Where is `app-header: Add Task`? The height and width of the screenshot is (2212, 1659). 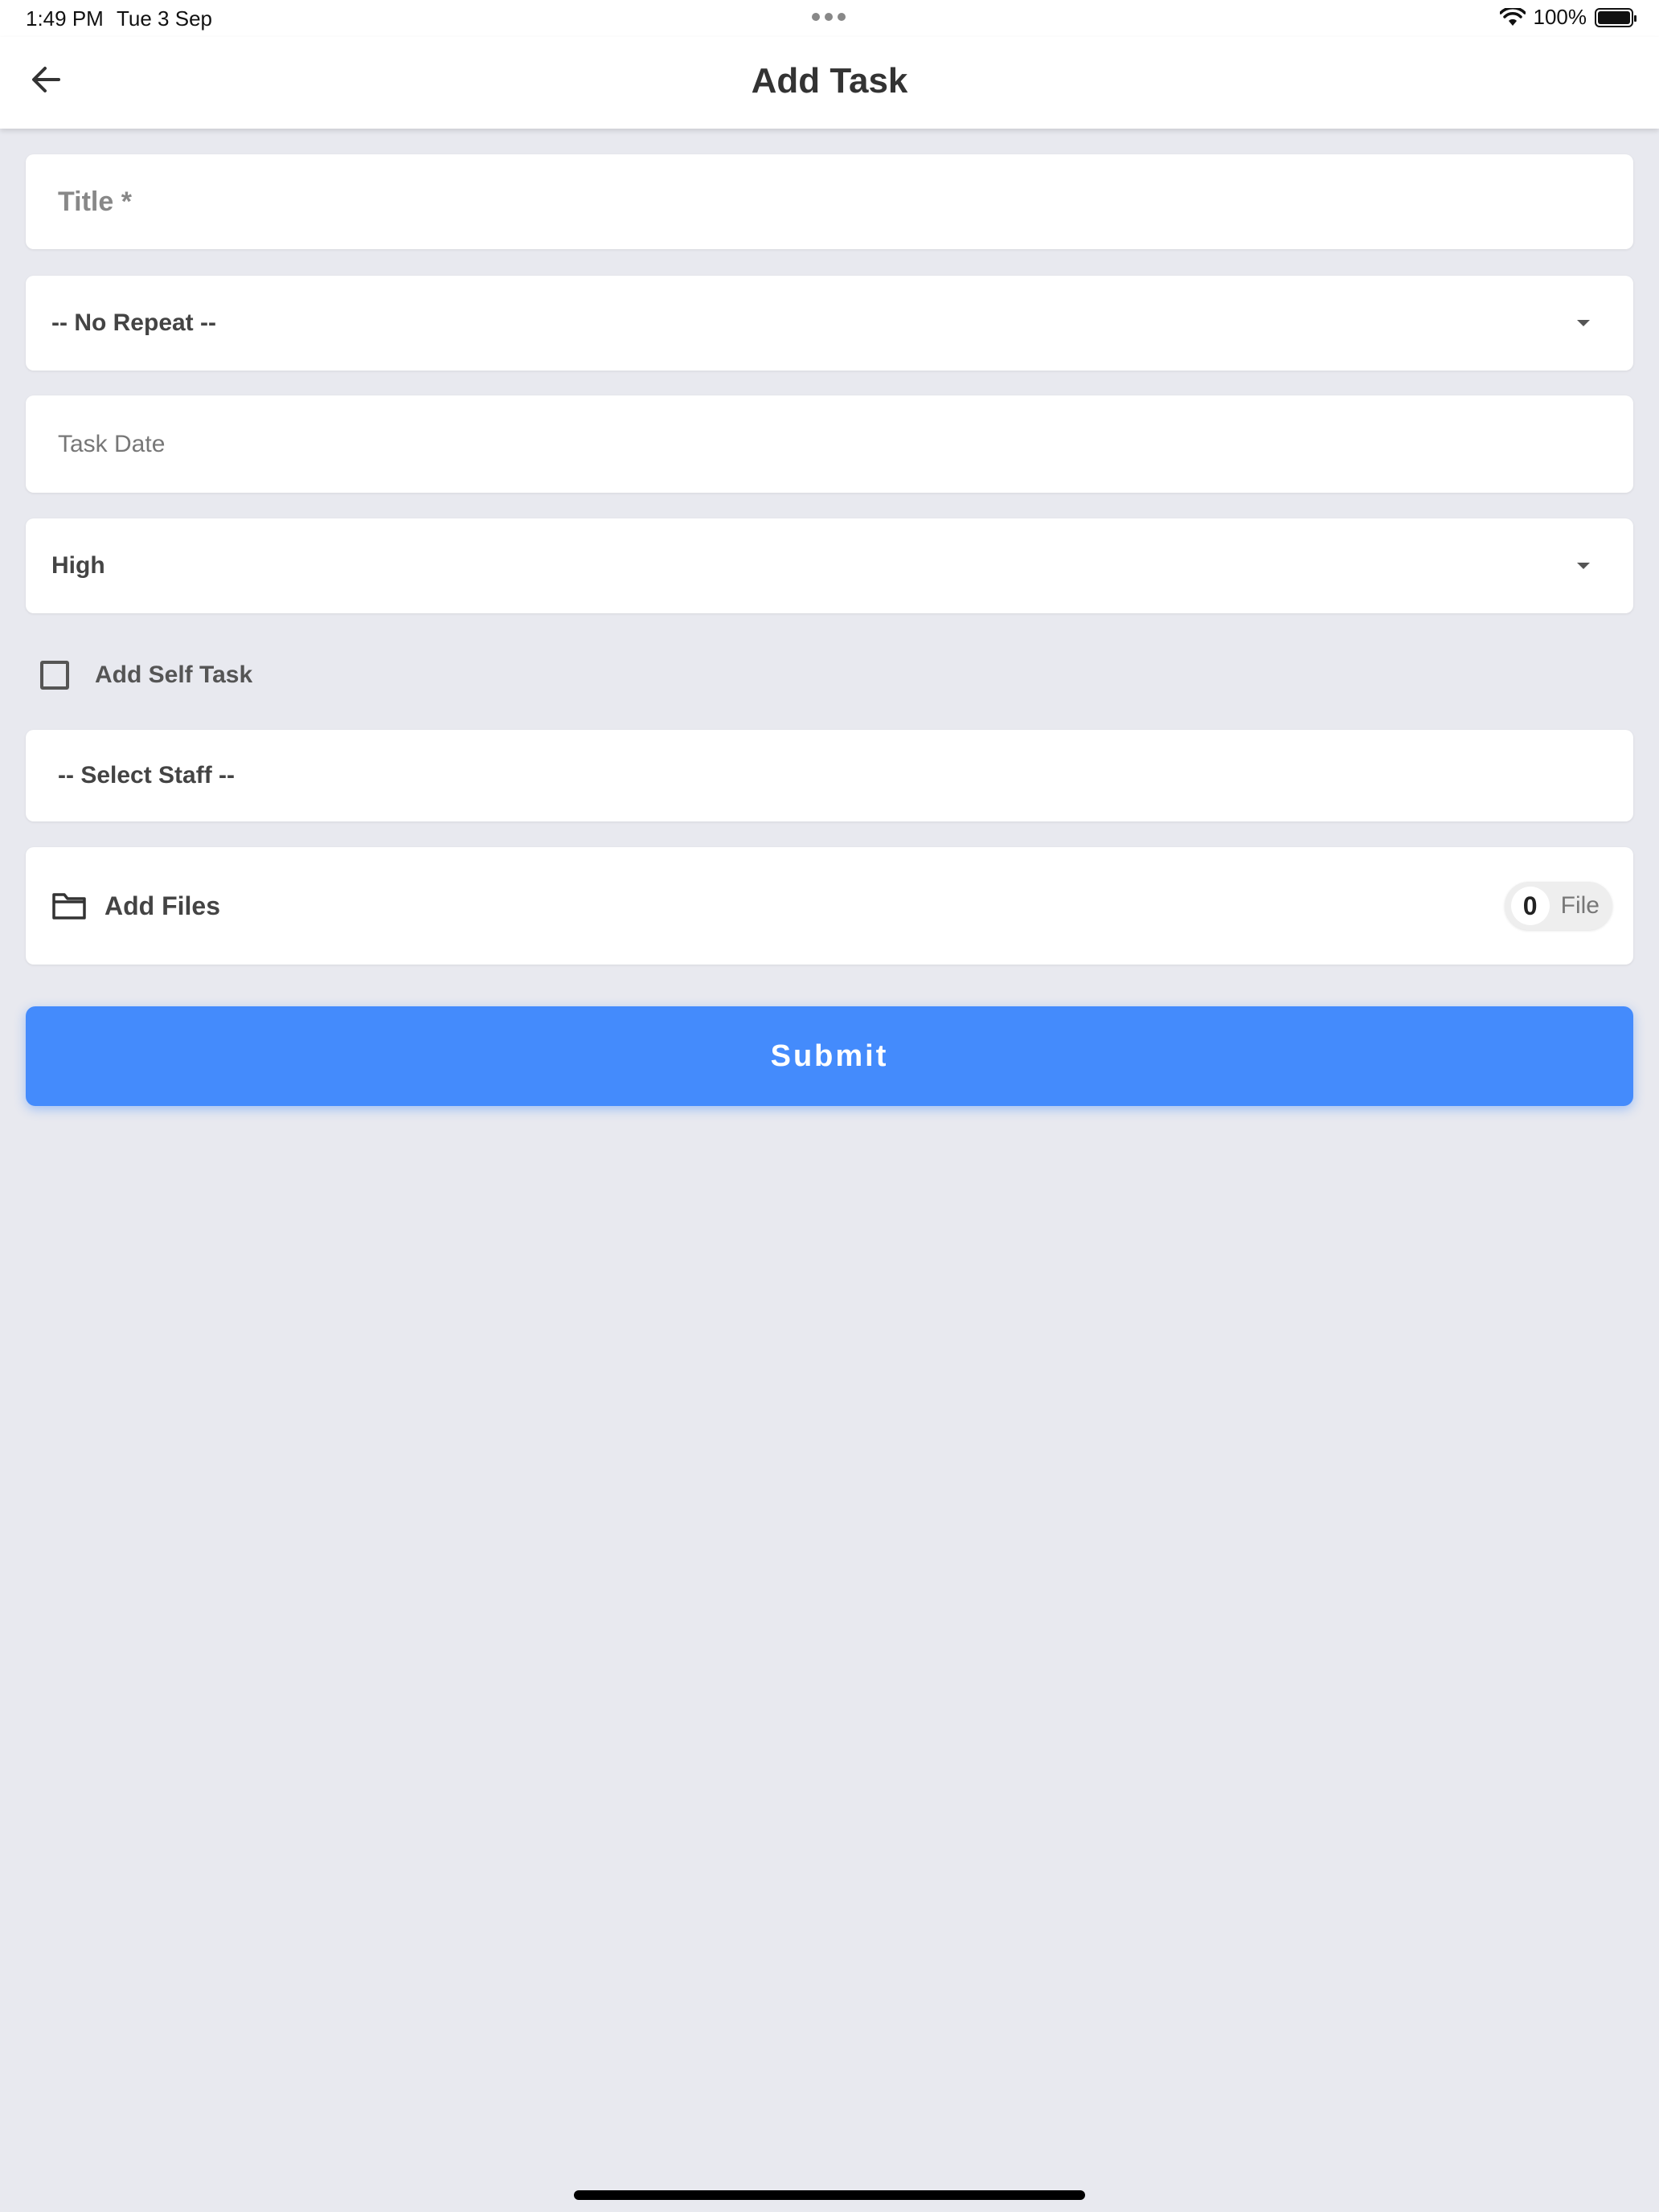 app-header: Add Task is located at coordinates (829, 83).